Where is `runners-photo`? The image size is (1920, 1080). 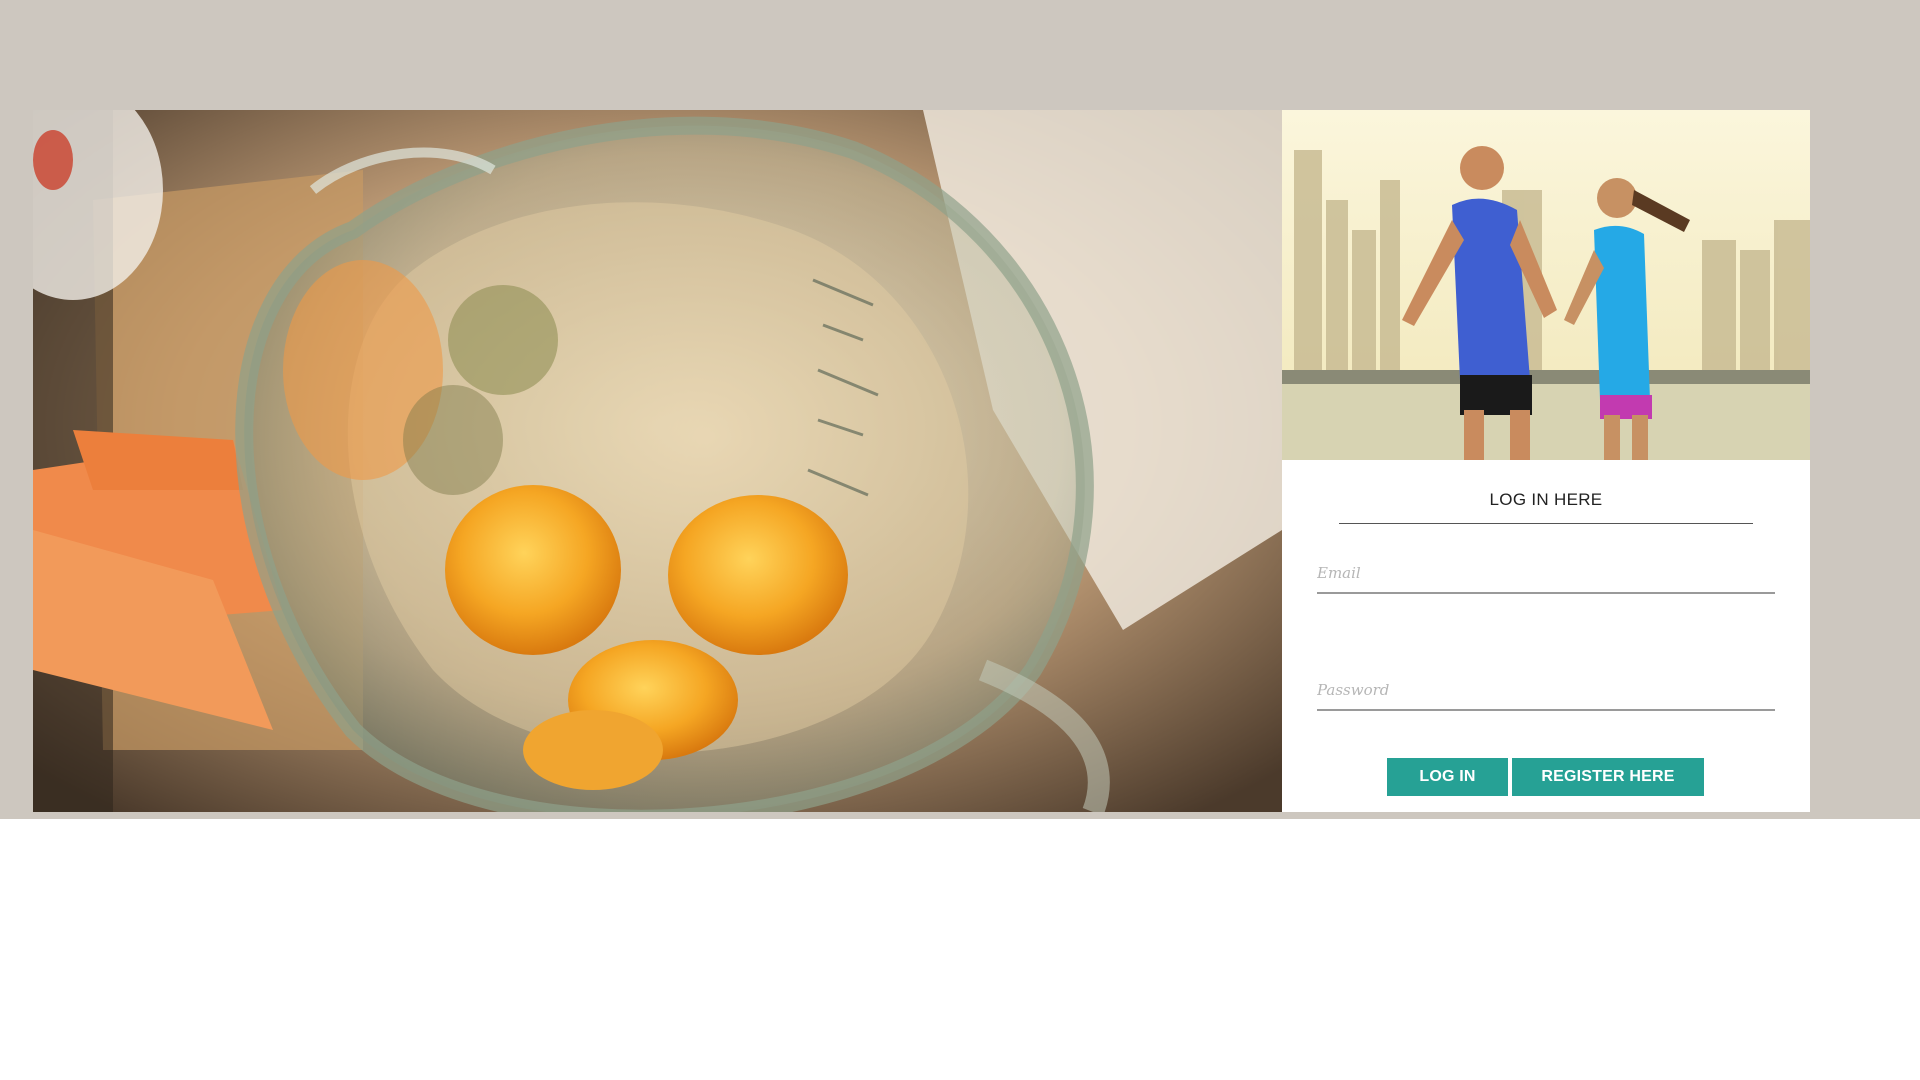 runners-photo is located at coordinates (1546, 285).